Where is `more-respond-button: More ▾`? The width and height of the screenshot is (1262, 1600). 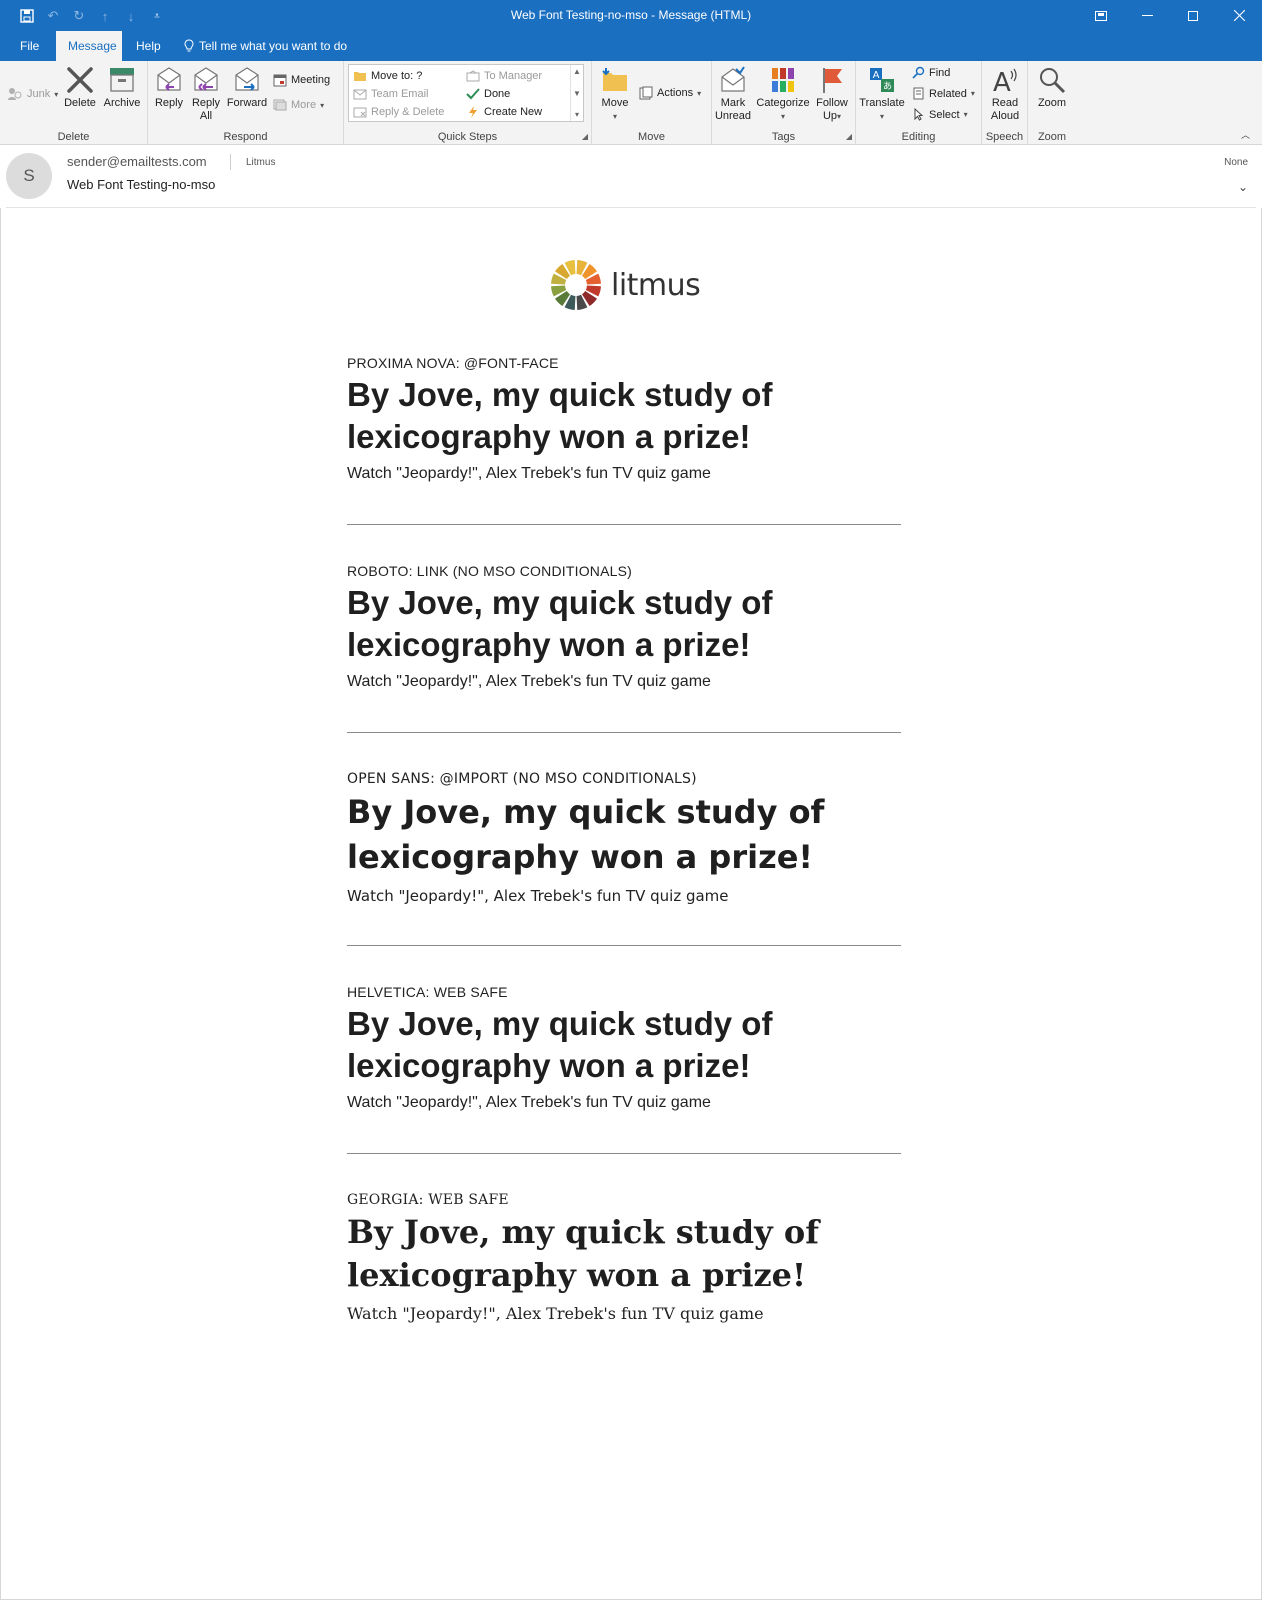 more-respond-button: More ▾ is located at coordinates (298, 105).